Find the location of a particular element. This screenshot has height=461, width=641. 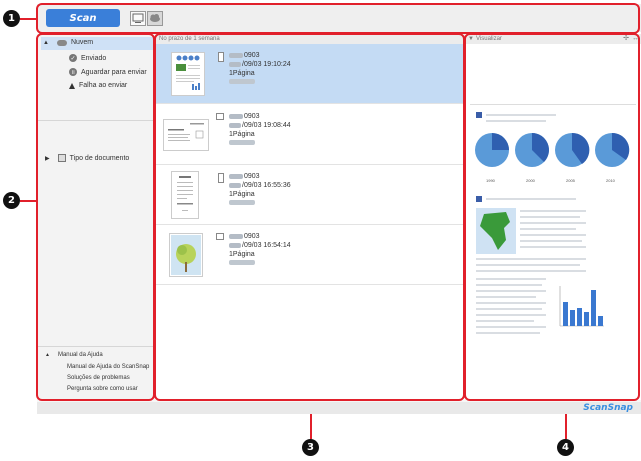

callout-2-leader is located at coordinates (28, 201).